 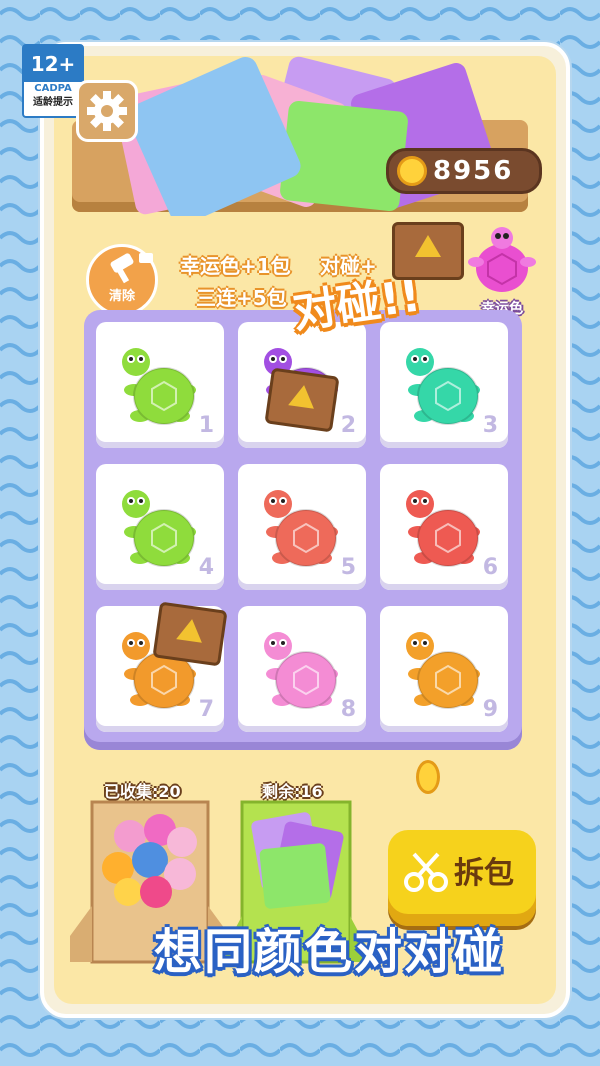 I want to click on grid-cell: 1, so click(x=160, y=385).